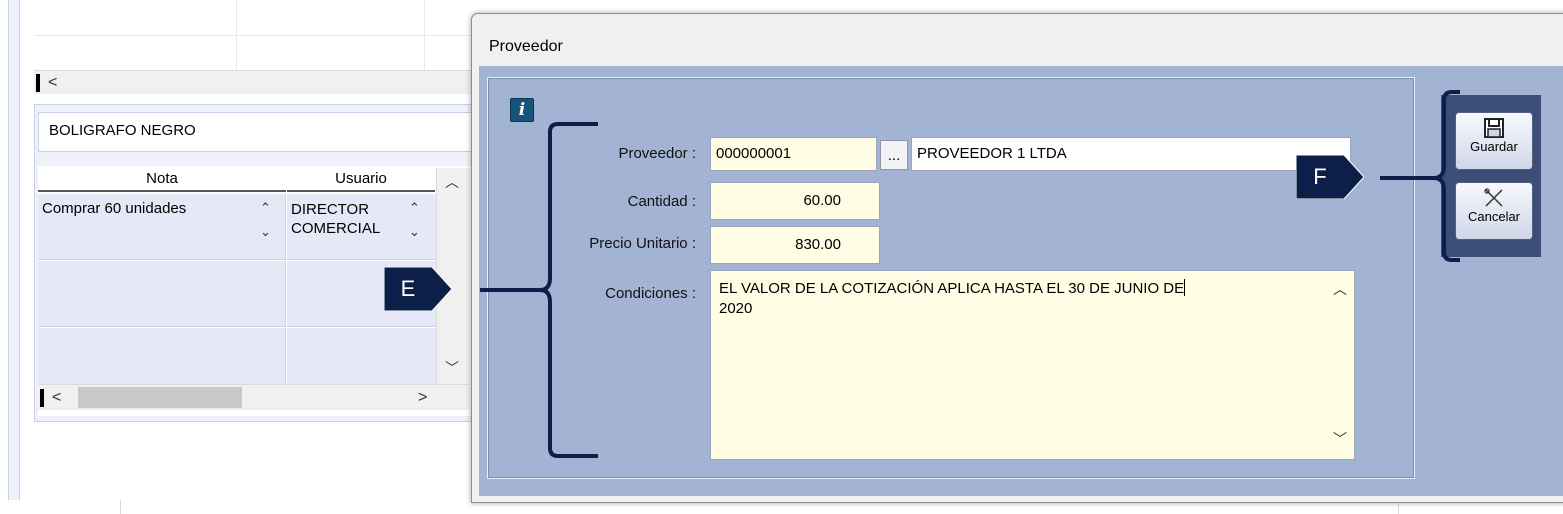 This screenshot has width=1563, height=514. What do you see at coordinates (265, 232) in the screenshot?
I see `cell-scroll-down-icon: ⌄` at bounding box center [265, 232].